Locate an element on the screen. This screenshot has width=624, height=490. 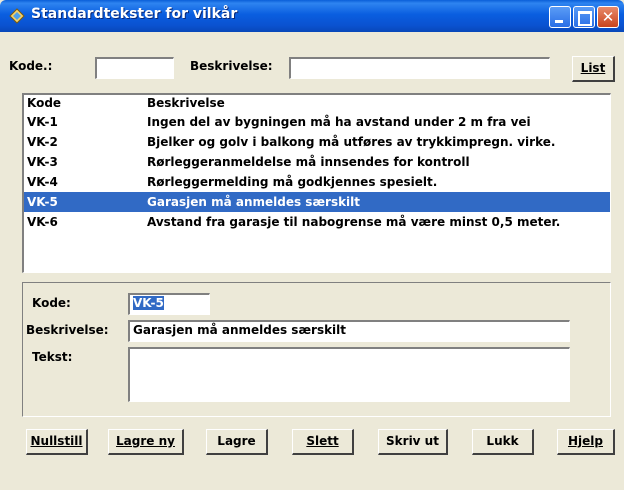
window-title: Standardtekster for vilkår is located at coordinates (134, 14).